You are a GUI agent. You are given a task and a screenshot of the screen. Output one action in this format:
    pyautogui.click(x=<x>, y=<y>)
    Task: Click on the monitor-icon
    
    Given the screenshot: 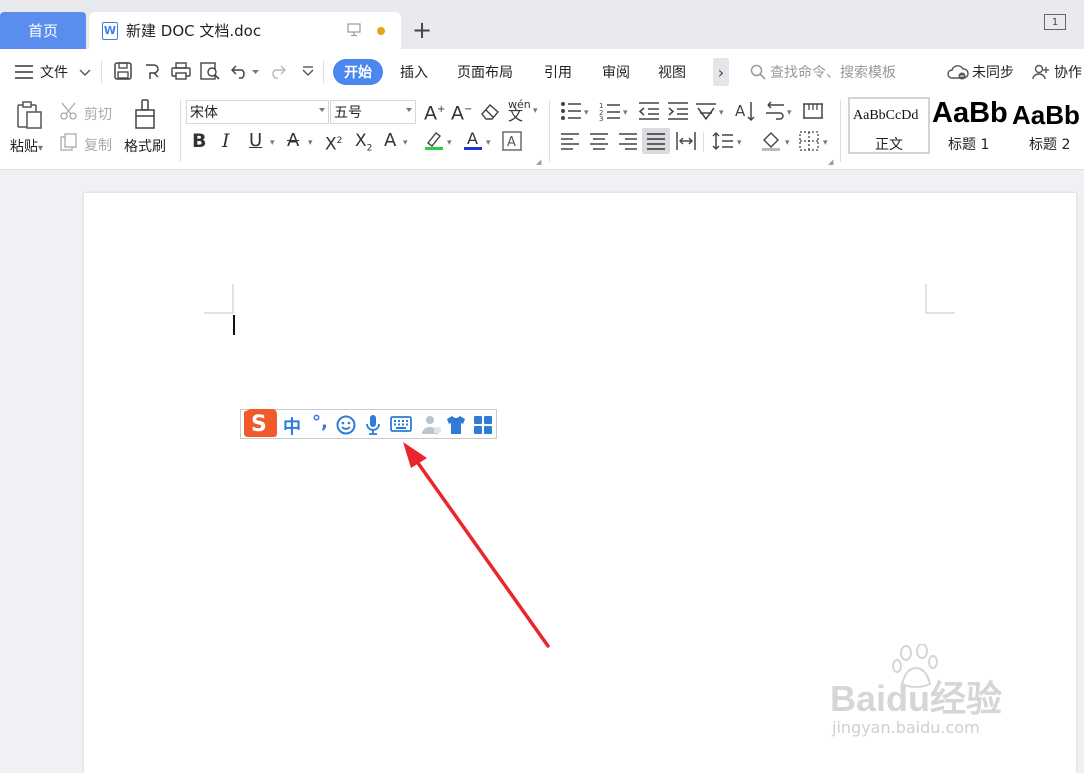 What is the action you would take?
    pyautogui.click(x=354, y=30)
    